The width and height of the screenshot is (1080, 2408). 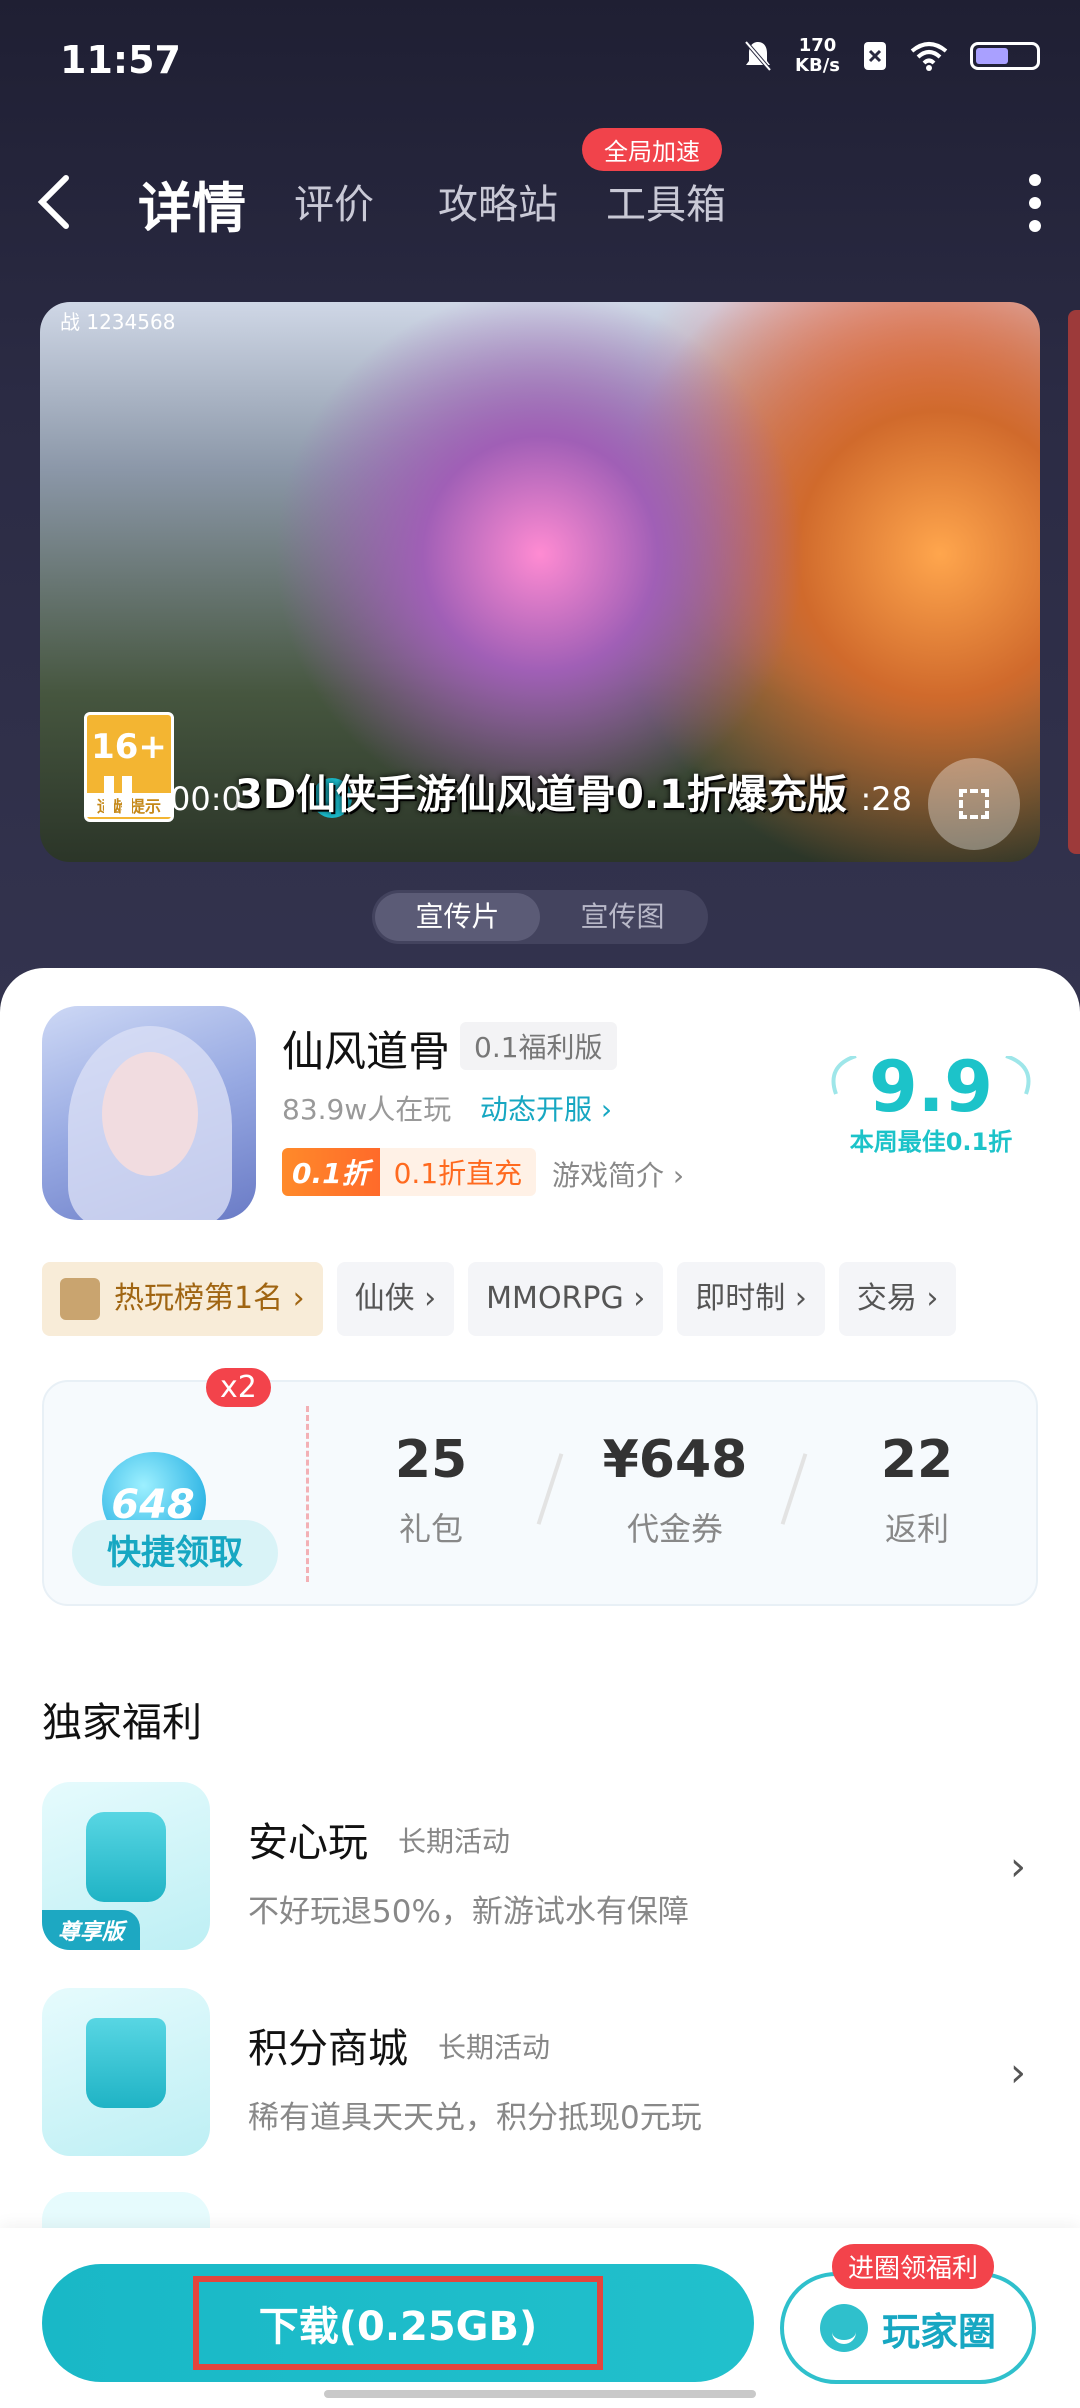 I want to click on discount-tag: 0.1折 0.1折直充, so click(x=409, y=1172).